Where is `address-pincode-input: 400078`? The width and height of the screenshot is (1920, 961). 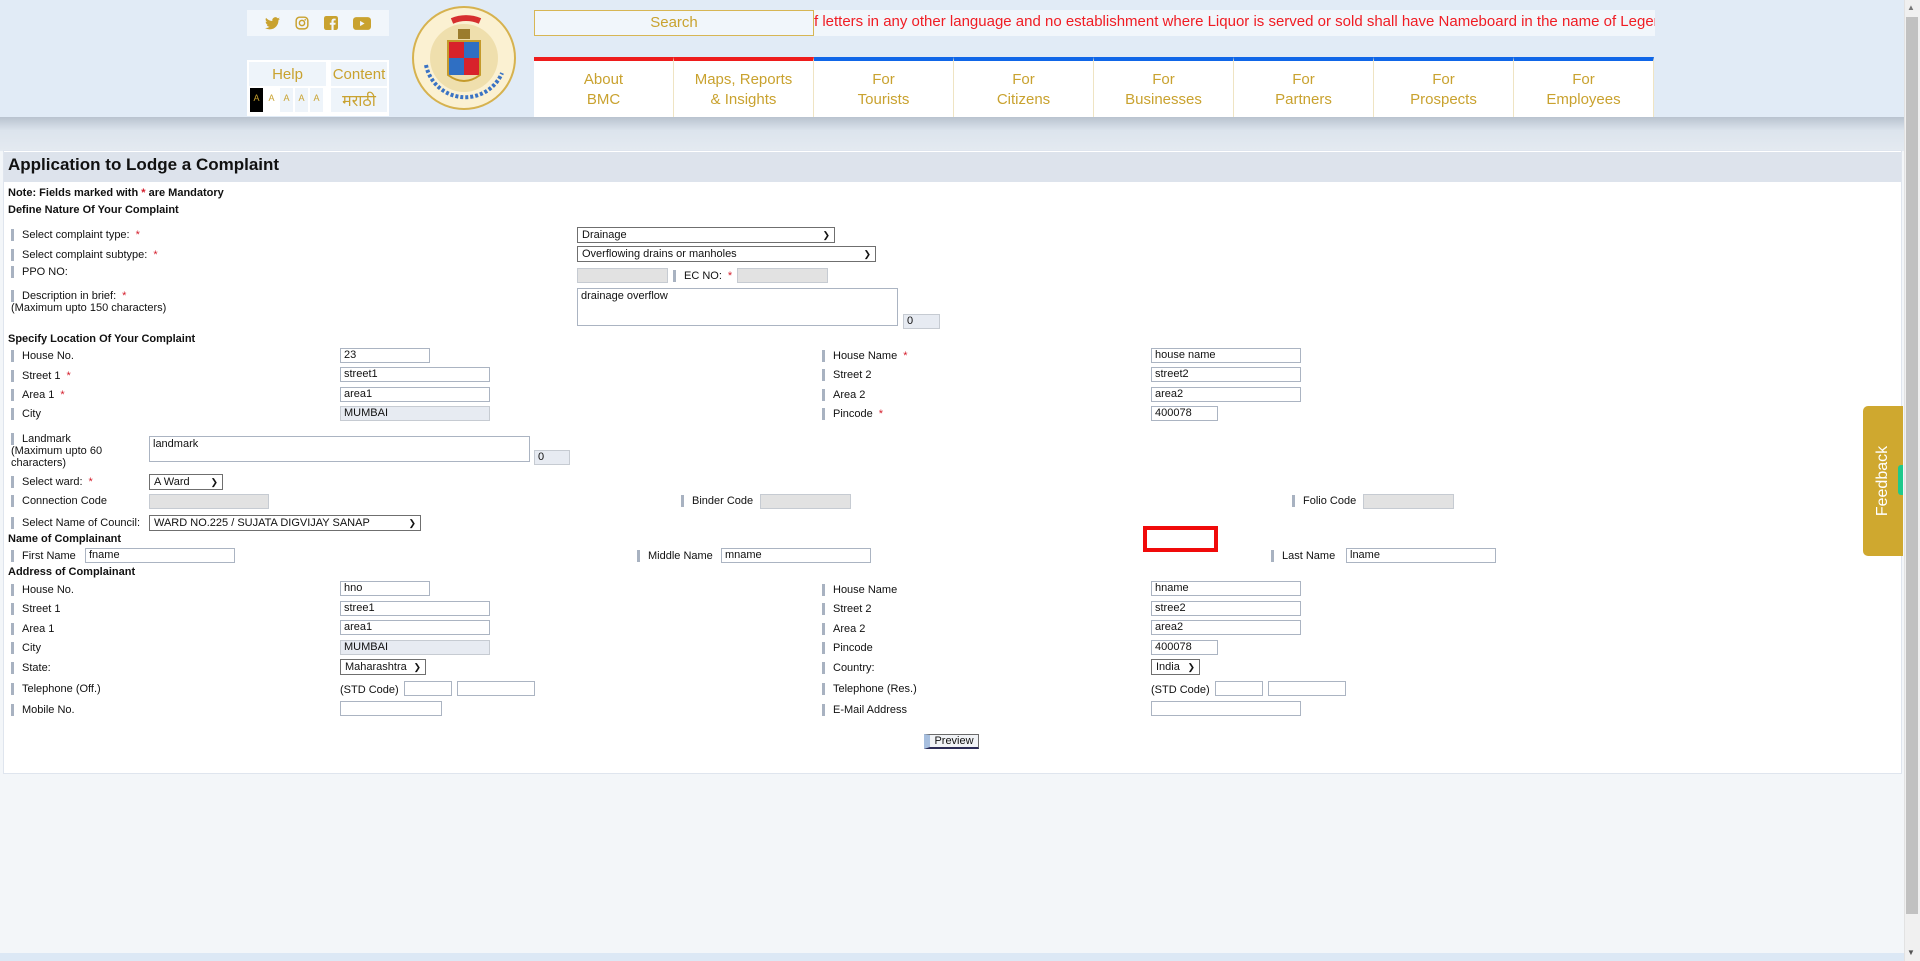 address-pincode-input: 400078 is located at coordinates (1184, 647).